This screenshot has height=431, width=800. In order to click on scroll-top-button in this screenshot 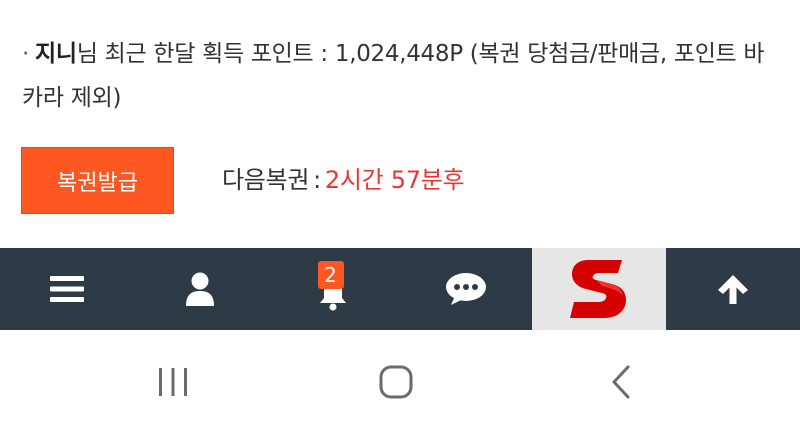, I will do `click(732, 289)`.